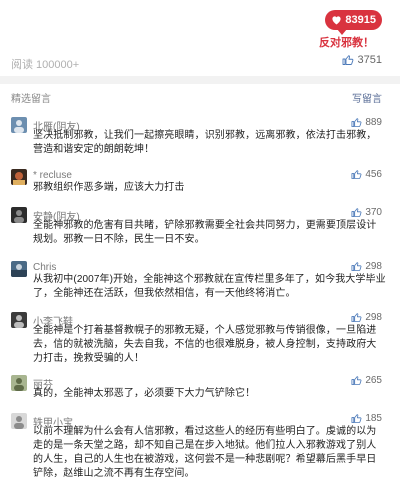 The width and height of the screenshot is (400, 483). Describe the element at coordinates (52, 175) in the screenshot. I see `comment-nickname: * recluse` at that location.